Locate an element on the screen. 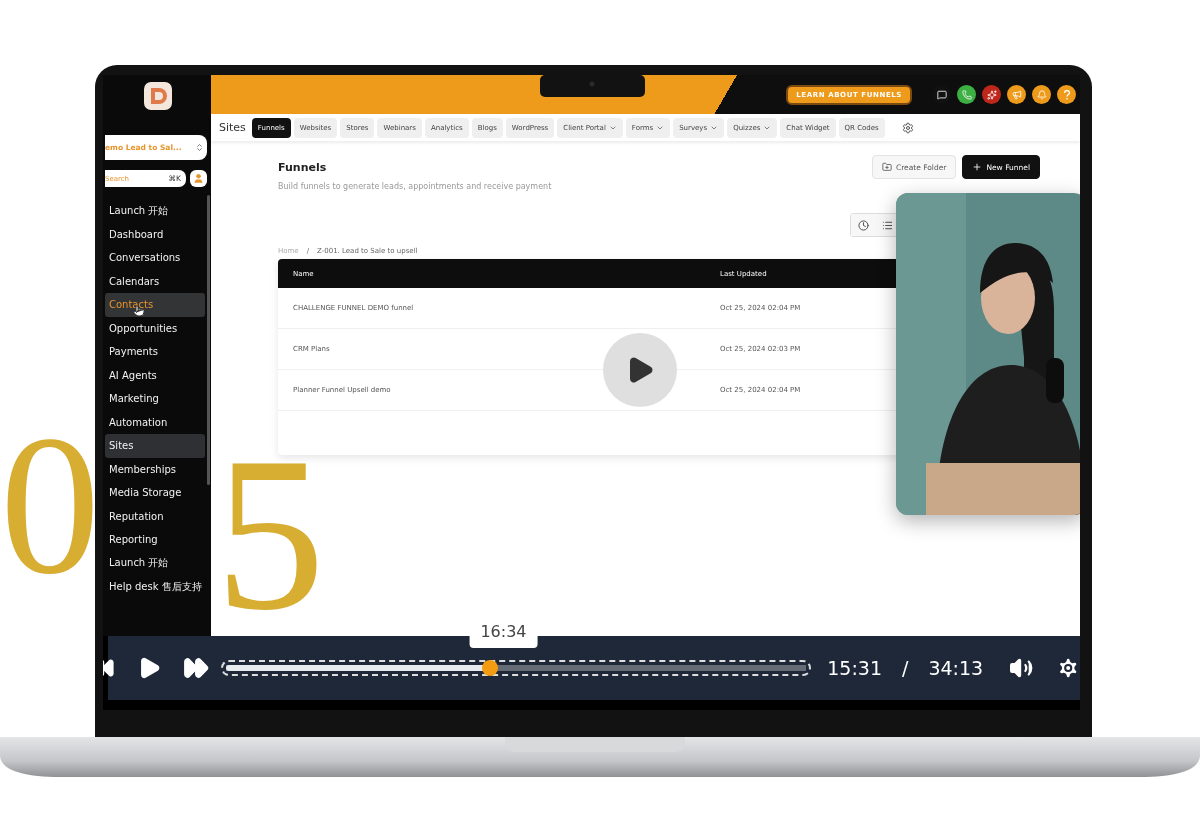 The height and width of the screenshot is (839, 1200). sidebar-item: Conversations is located at coordinates (155, 258).